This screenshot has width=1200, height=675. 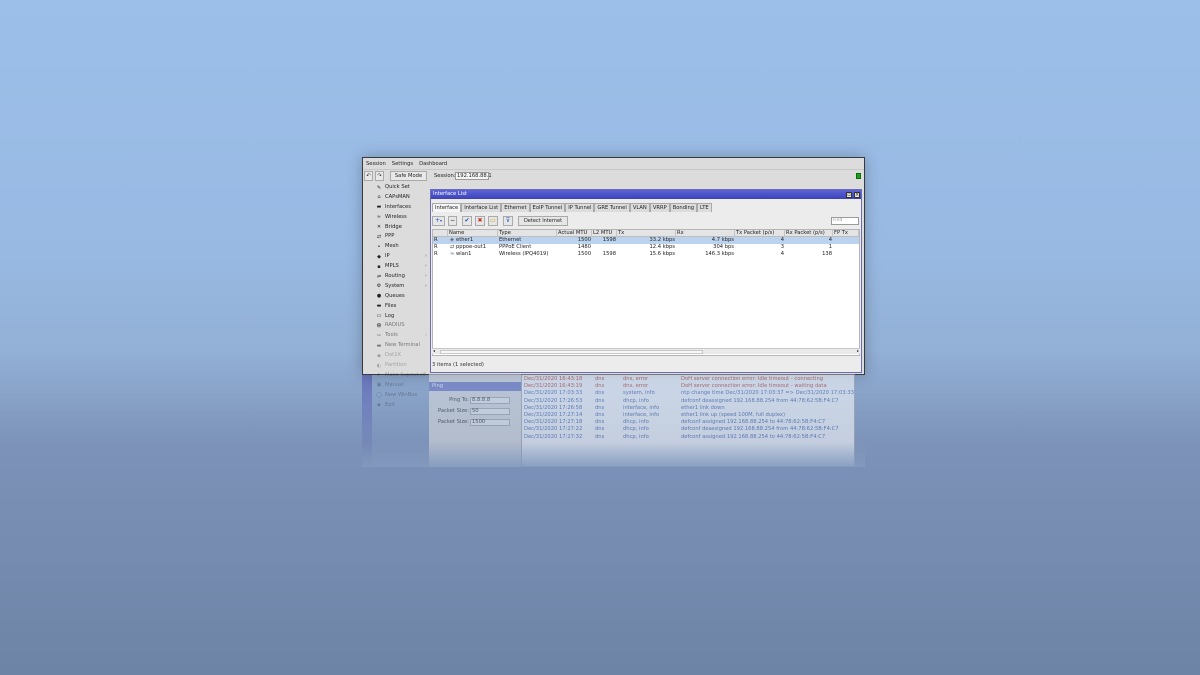 I want to click on sidebar-item-new-terminal: ▬ New Terminal, so click(x=401, y=346).